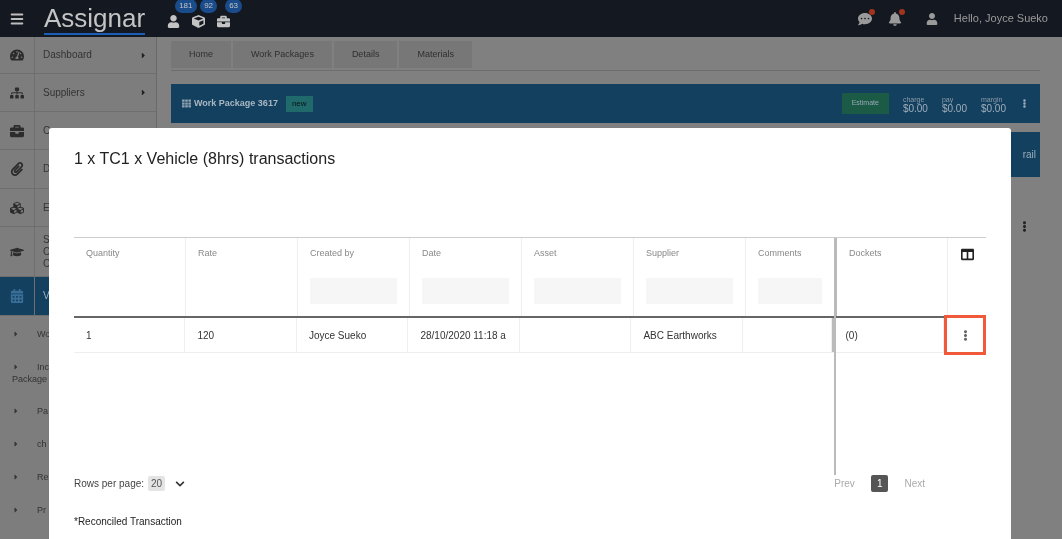 This screenshot has width=1062, height=539. I want to click on table-cell-text: 120, so click(206, 335).